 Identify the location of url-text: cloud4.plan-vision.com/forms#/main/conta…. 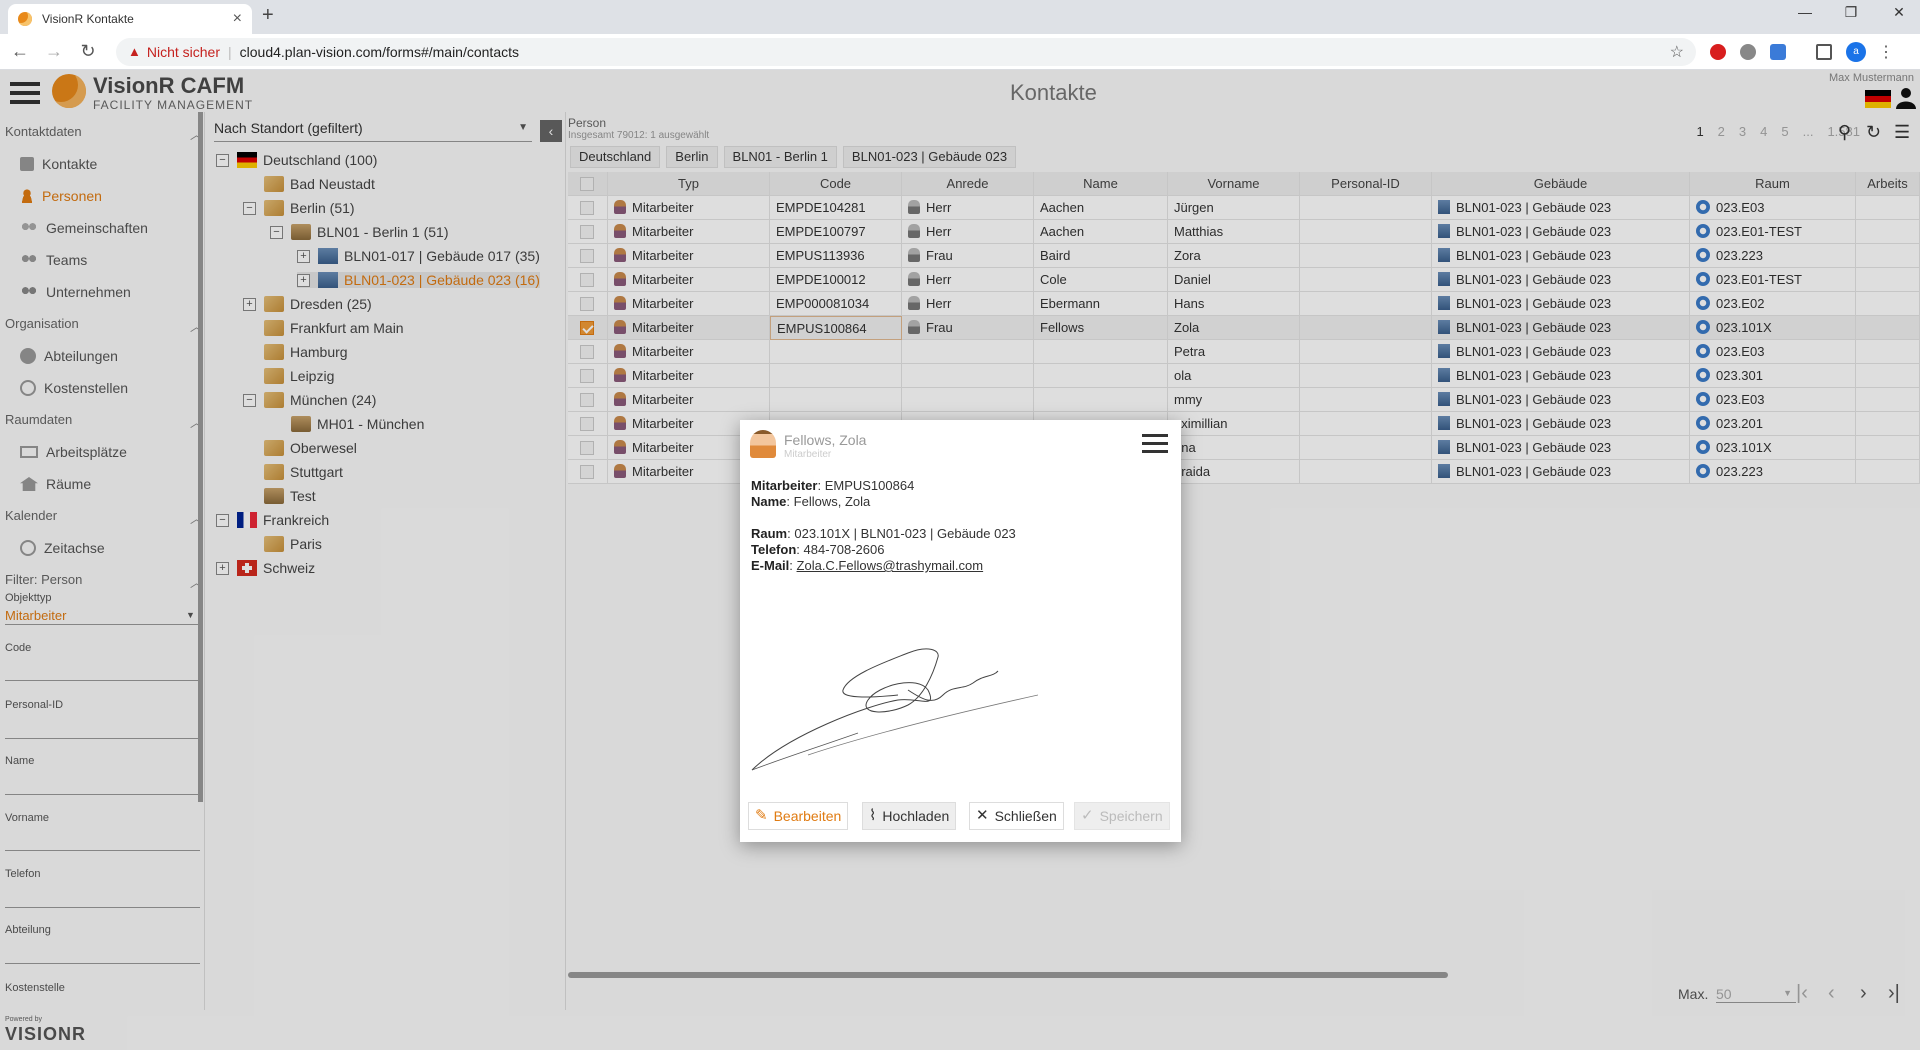
(379, 51).